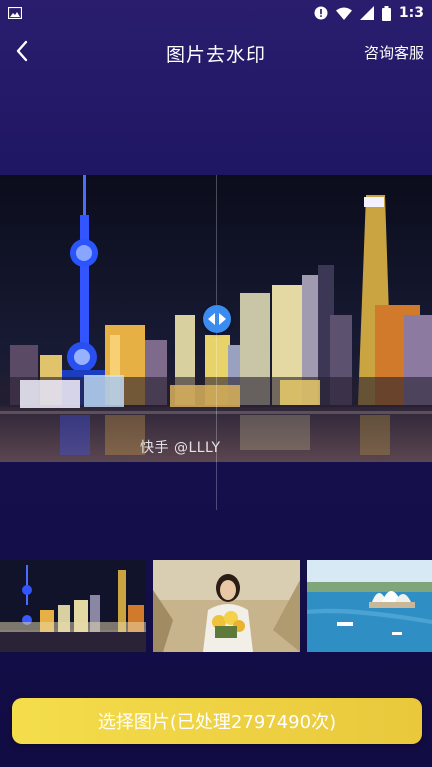  I want to click on wifi-icon, so click(343, 13).